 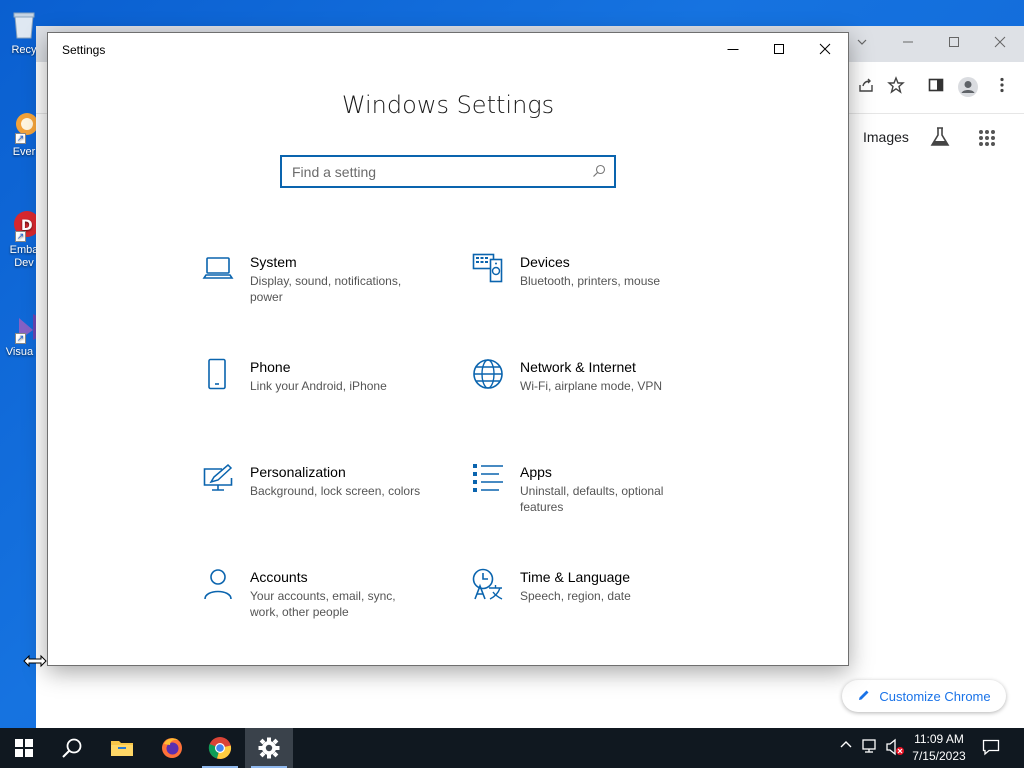 I want to click on network-icon, so click(x=871, y=748).